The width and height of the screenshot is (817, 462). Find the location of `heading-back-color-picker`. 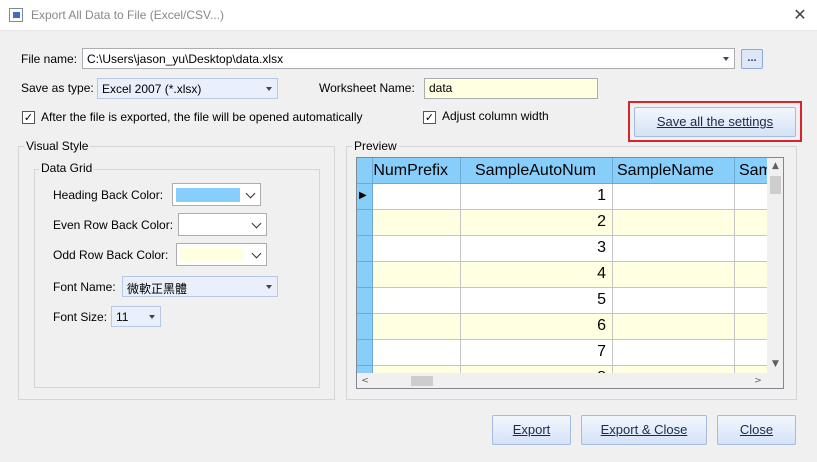

heading-back-color-picker is located at coordinates (216, 194).